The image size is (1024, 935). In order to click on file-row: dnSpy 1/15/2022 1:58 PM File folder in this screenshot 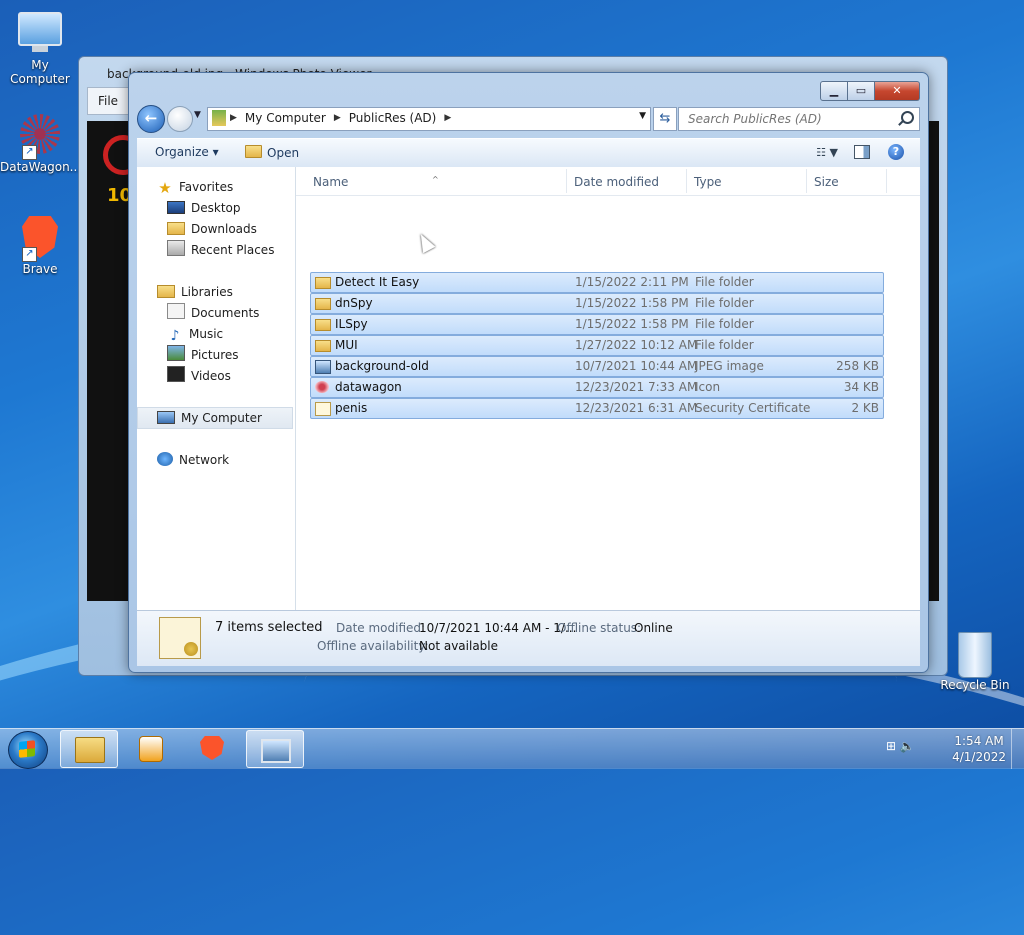, I will do `click(597, 303)`.